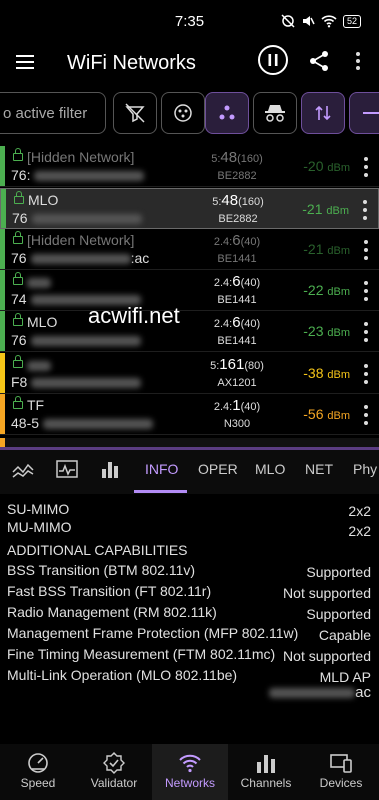  I want to click on capability-label: Fine Timing Measurement (FTM 802.11mc), so click(141, 654).